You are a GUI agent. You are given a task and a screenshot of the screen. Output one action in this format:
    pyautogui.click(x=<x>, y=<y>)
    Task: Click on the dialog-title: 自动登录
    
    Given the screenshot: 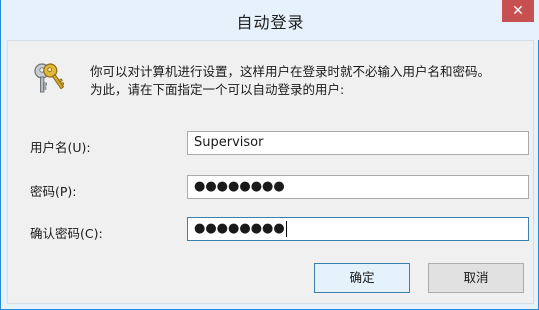 What is the action you would take?
    pyautogui.click(x=270, y=22)
    